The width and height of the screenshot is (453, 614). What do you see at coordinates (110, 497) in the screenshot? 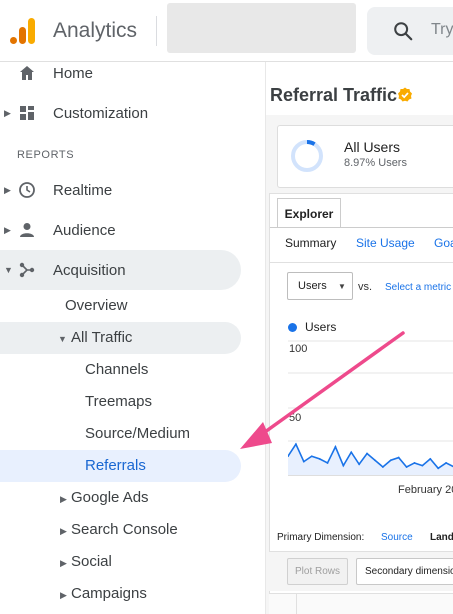
I see `sidebar-item-google-ads: Google Ads` at bounding box center [110, 497].